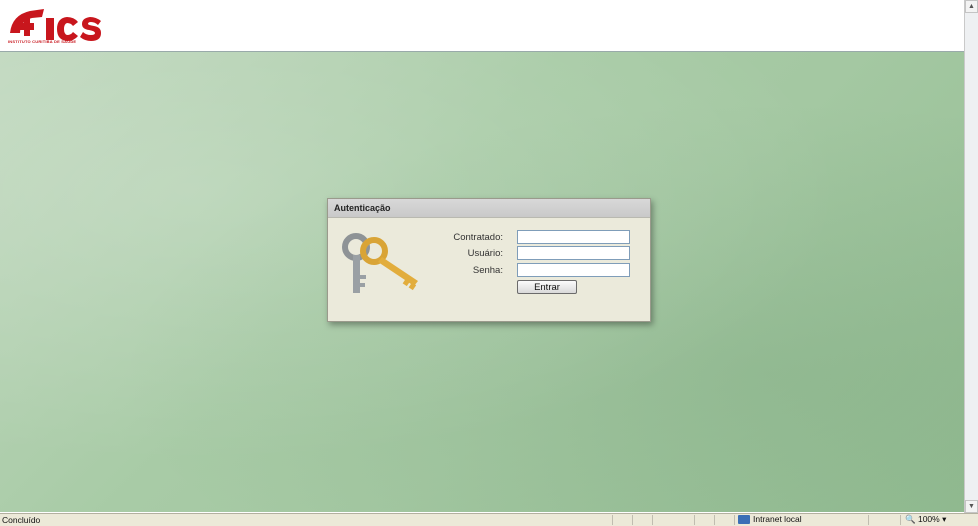 This screenshot has width=978, height=526. What do you see at coordinates (971, 6) in the screenshot?
I see `scroll-up-arrow-icon: ▲` at bounding box center [971, 6].